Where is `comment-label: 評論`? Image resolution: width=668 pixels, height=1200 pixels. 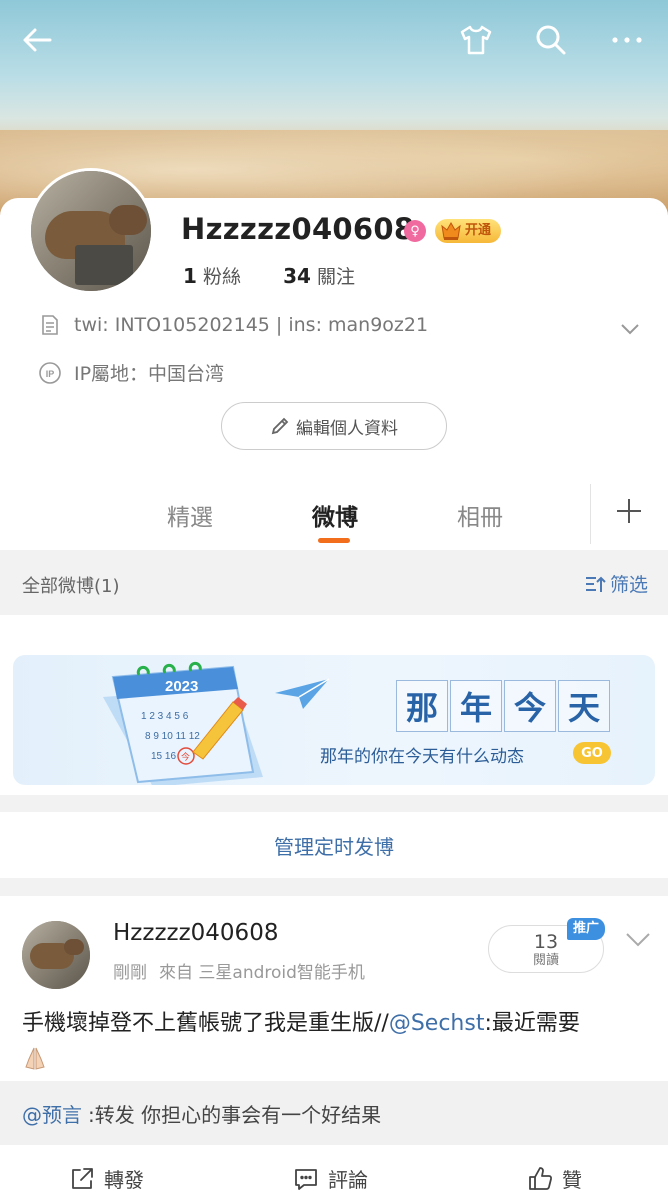 comment-label: 評論 is located at coordinates (348, 1180).